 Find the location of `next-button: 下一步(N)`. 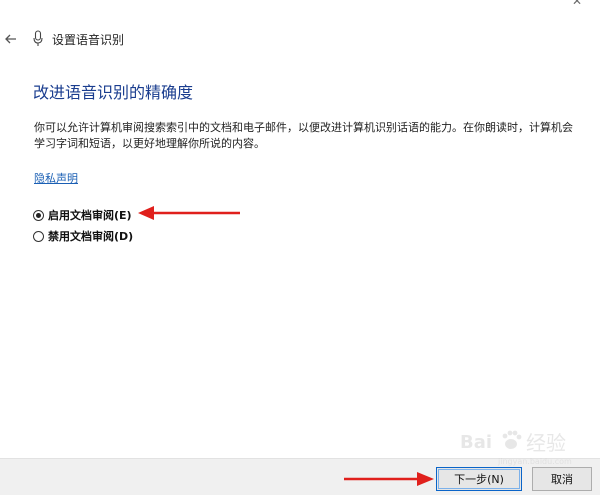

next-button: 下一步(N) is located at coordinates (479, 479).